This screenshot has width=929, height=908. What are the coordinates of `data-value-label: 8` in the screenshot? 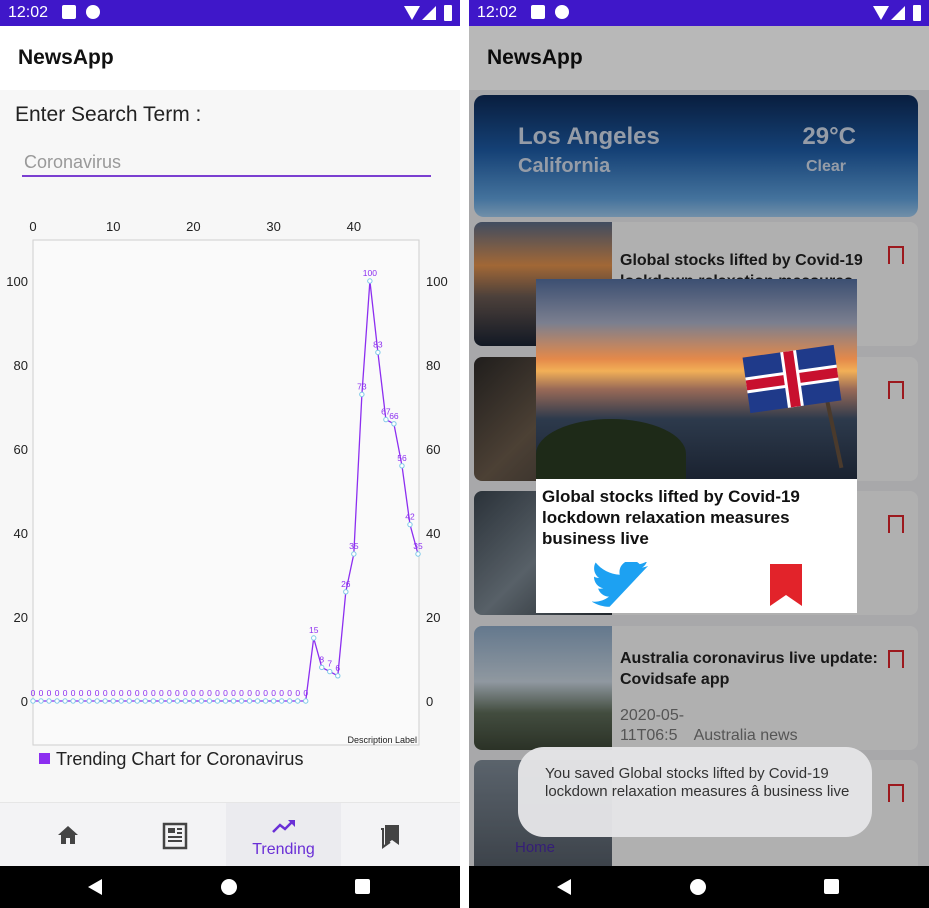 It's located at (321, 659).